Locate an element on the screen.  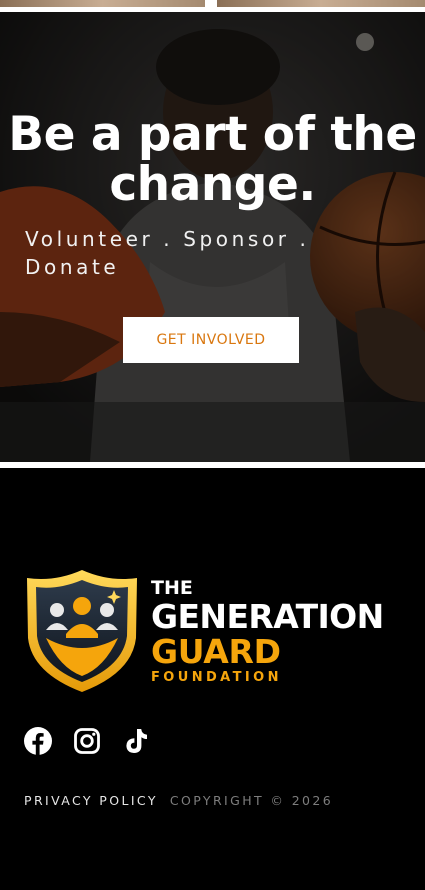
get-involved-button: GET INVOLVED is located at coordinates (211, 340).